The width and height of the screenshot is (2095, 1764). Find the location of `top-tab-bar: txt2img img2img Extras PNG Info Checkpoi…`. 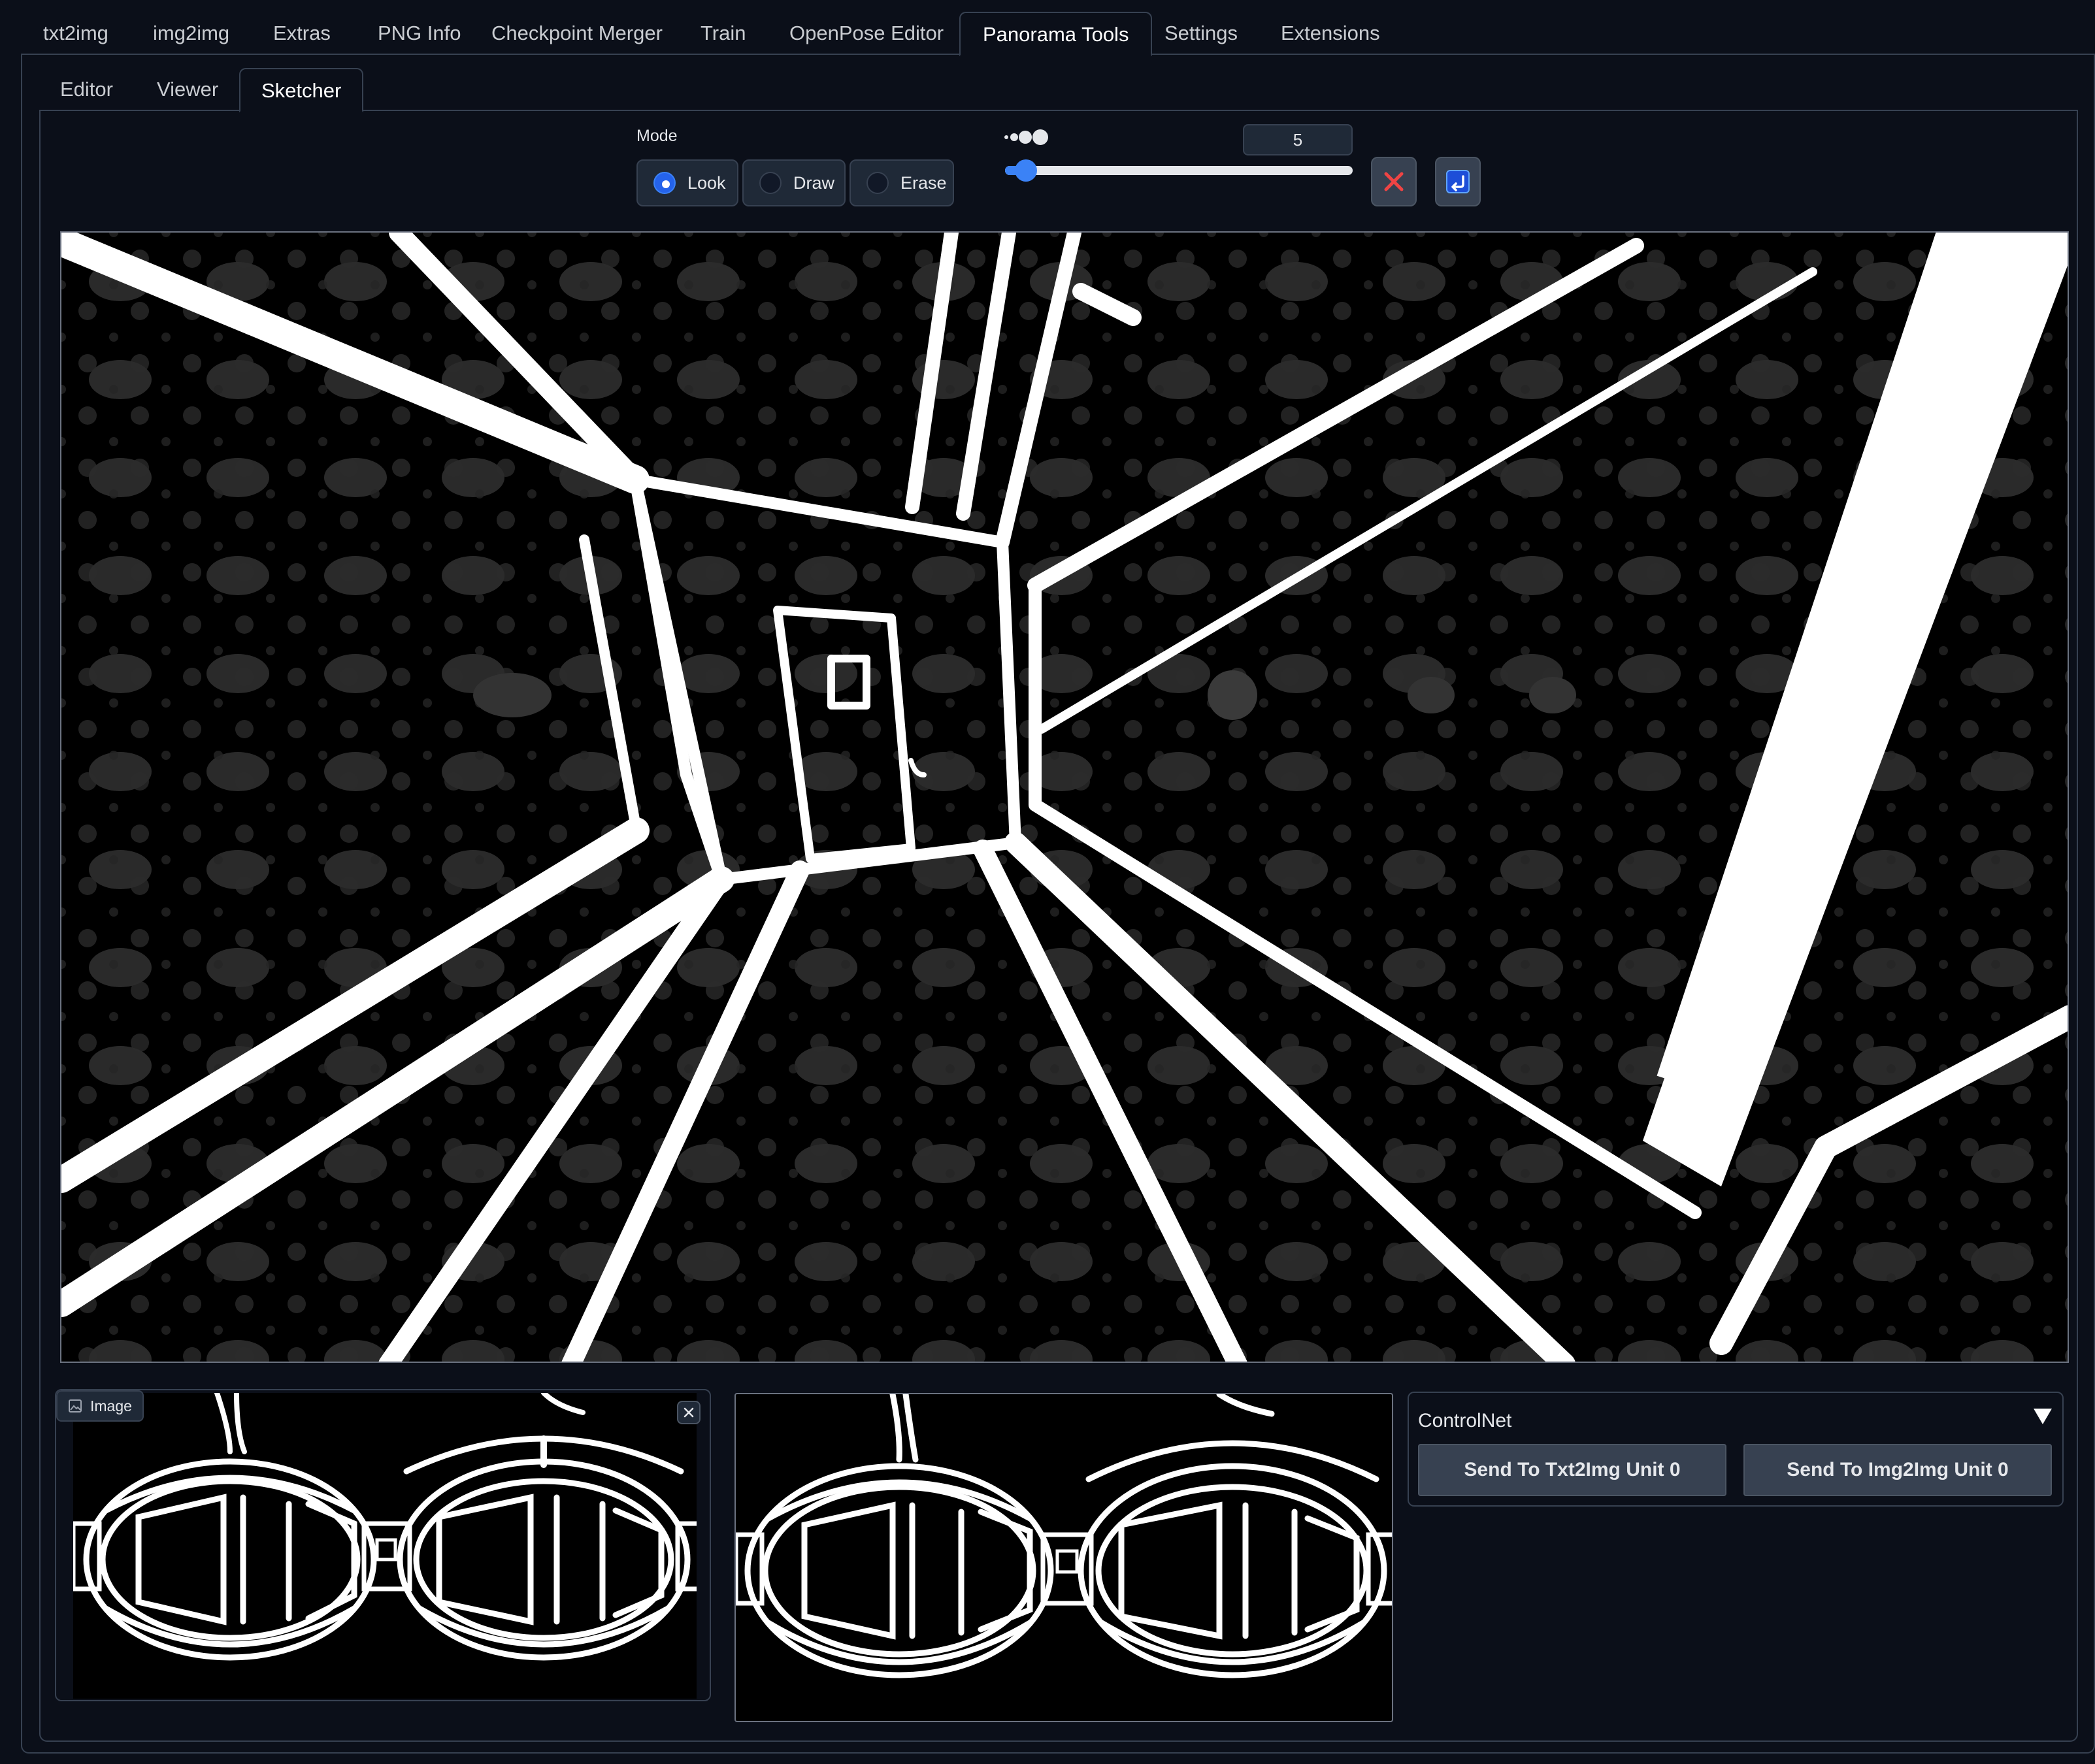

top-tab-bar: txt2img img2img Extras PNG Info Checkpoi… is located at coordinates (1058, 34).